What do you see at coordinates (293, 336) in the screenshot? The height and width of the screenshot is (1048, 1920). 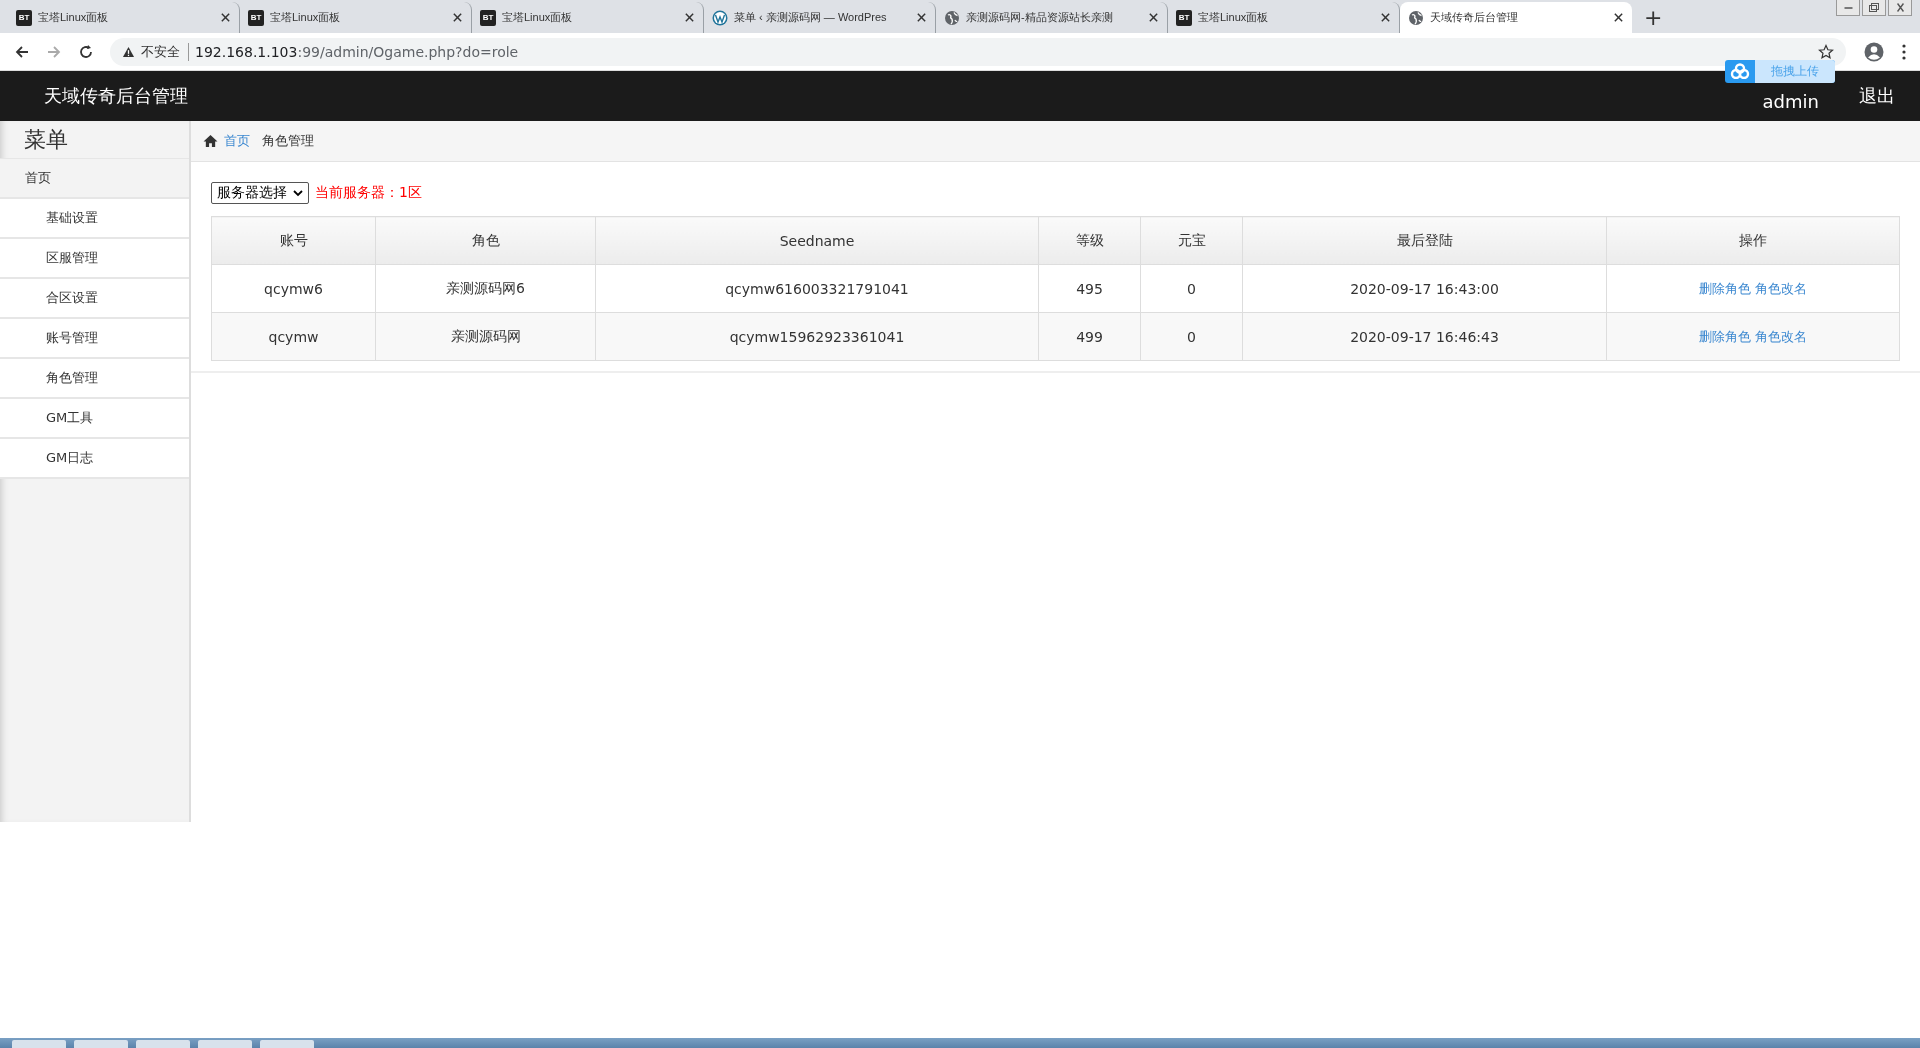 I see `table-cell: qcymw` at bounding box center [293, 336].